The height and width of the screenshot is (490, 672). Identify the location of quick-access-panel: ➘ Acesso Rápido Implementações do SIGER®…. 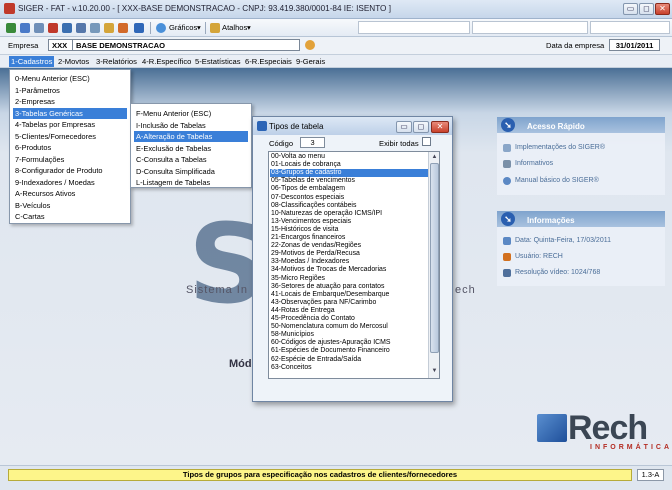
(581, 156).